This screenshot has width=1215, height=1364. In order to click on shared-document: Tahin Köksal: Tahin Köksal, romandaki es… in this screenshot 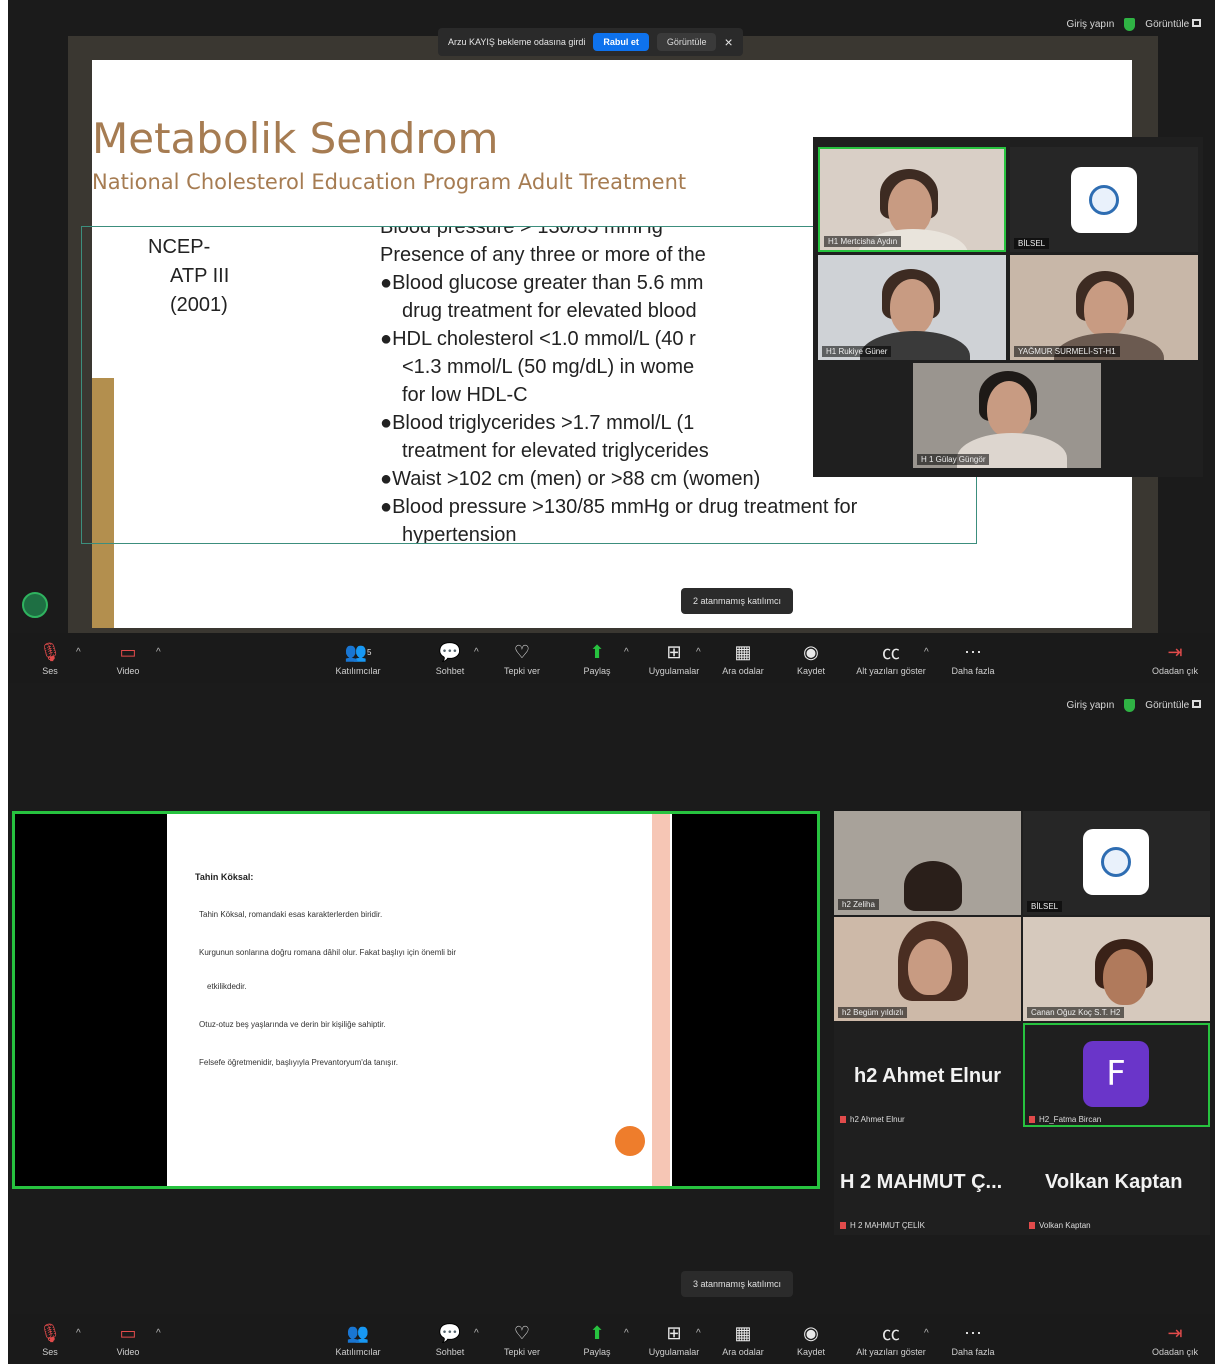, I will do `click(419, 1000)`.